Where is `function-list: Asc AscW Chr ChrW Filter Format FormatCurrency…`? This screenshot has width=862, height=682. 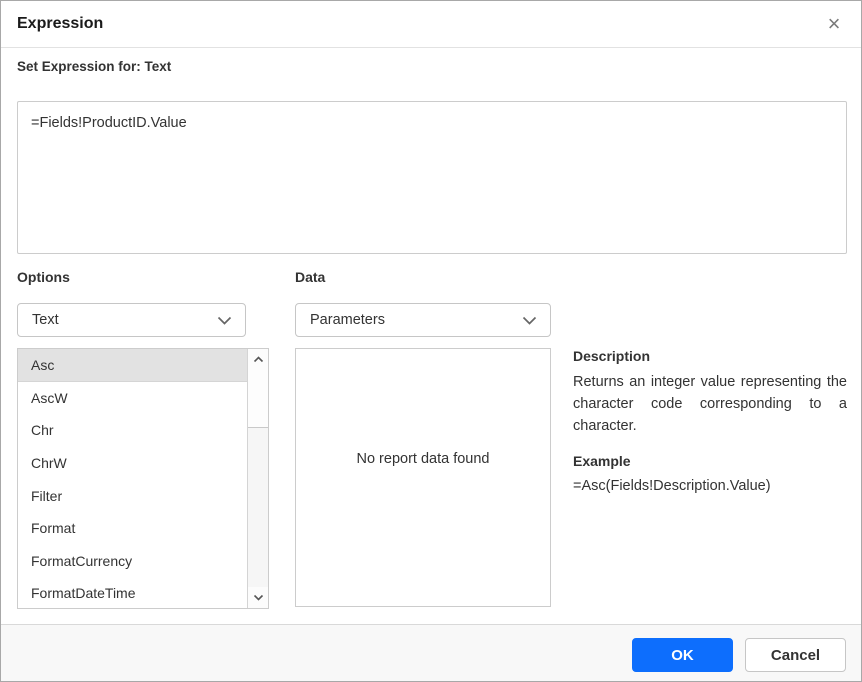
function-list: Asc AscW Chr ChrW Filter Format FormatCurrency… is located at coordinates (143, 478).